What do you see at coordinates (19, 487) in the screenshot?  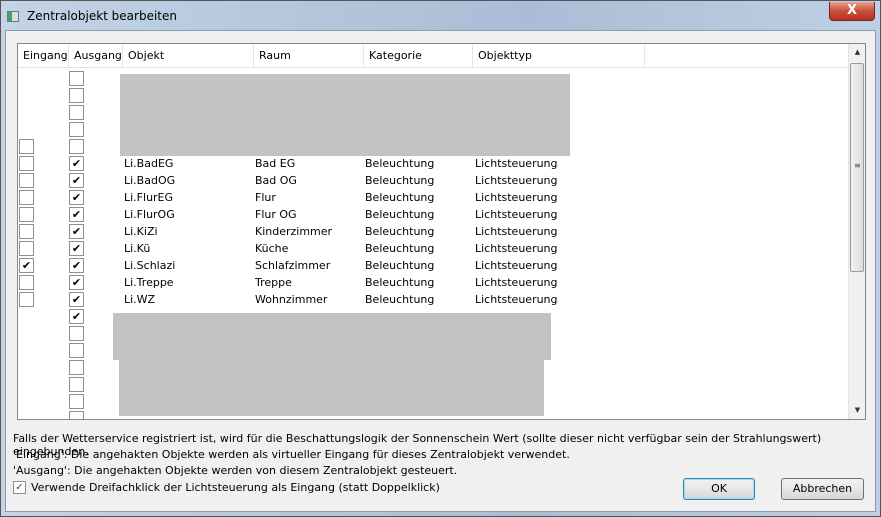 I see `triple-click-checkbox: ✓` at bounding box center [19, 487].